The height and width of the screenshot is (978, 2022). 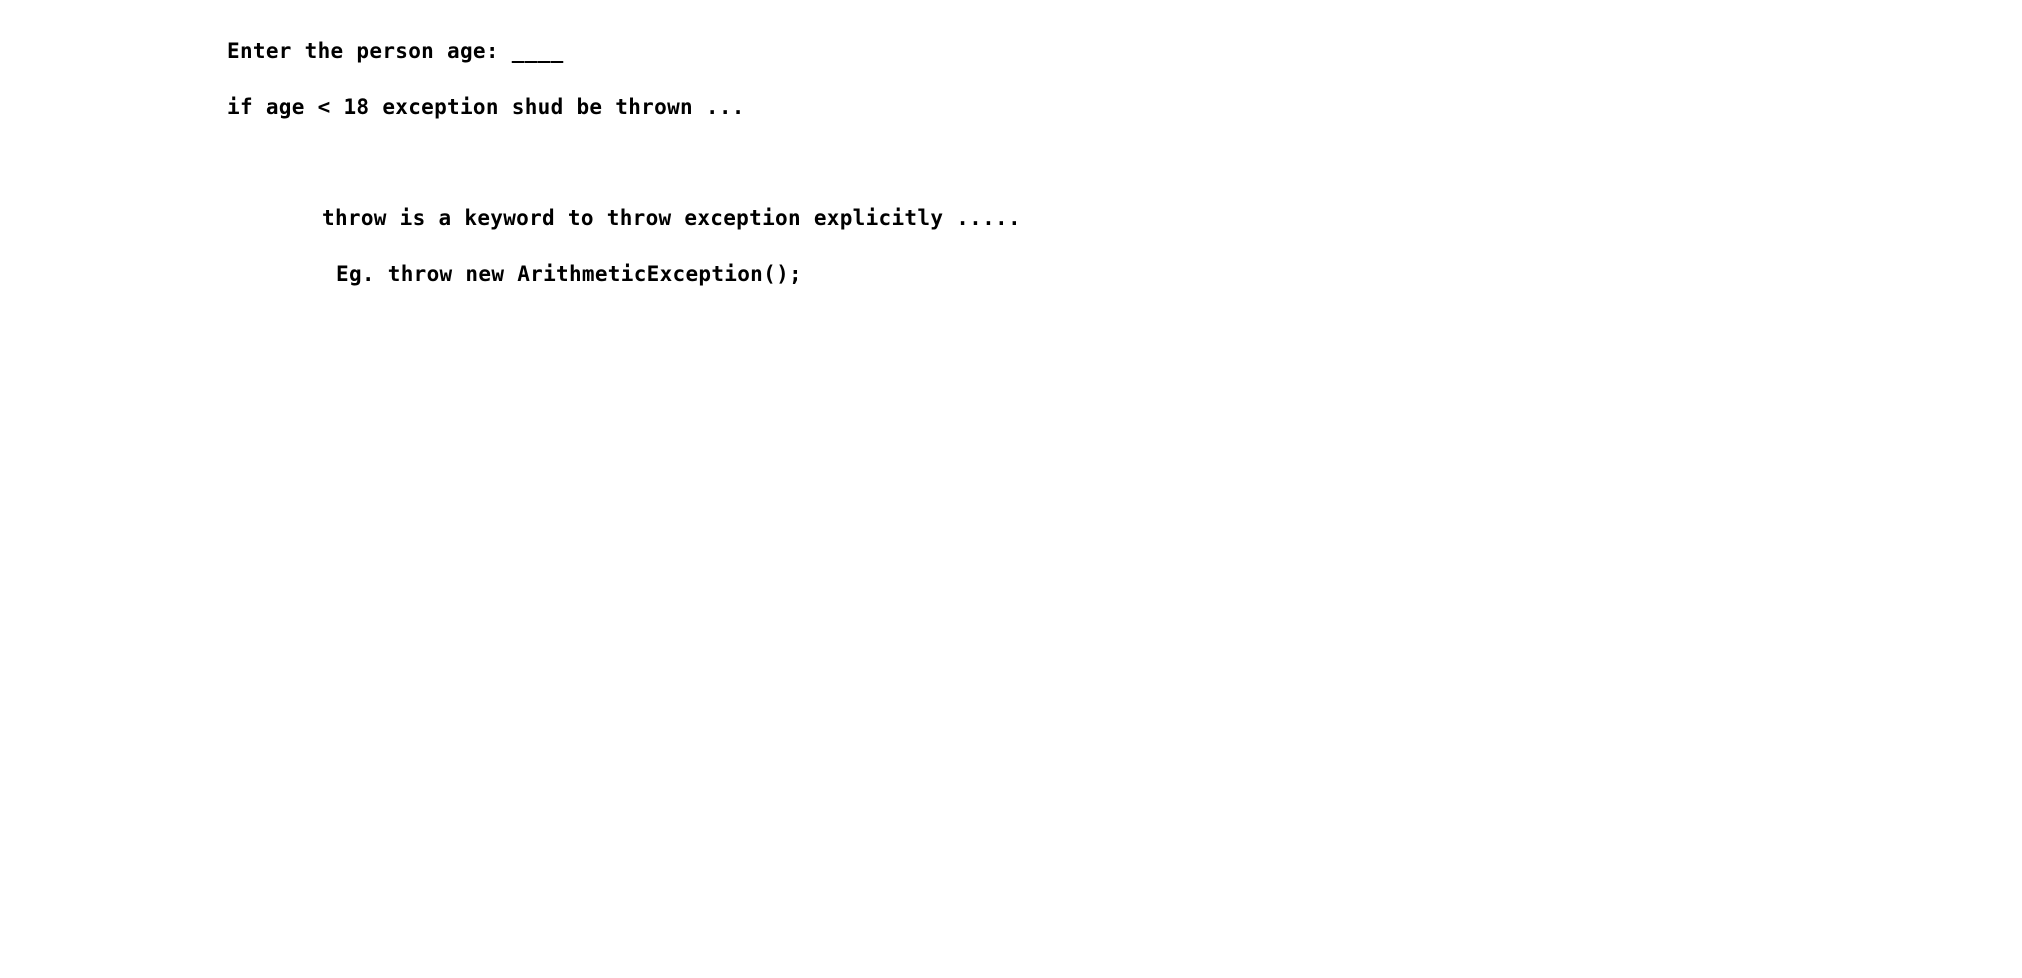 What do you see at coordinates (395, 51) in the screenshot?
I see `age-prompt-text: Enter the person age: ____` at bounding box center [395, 51].